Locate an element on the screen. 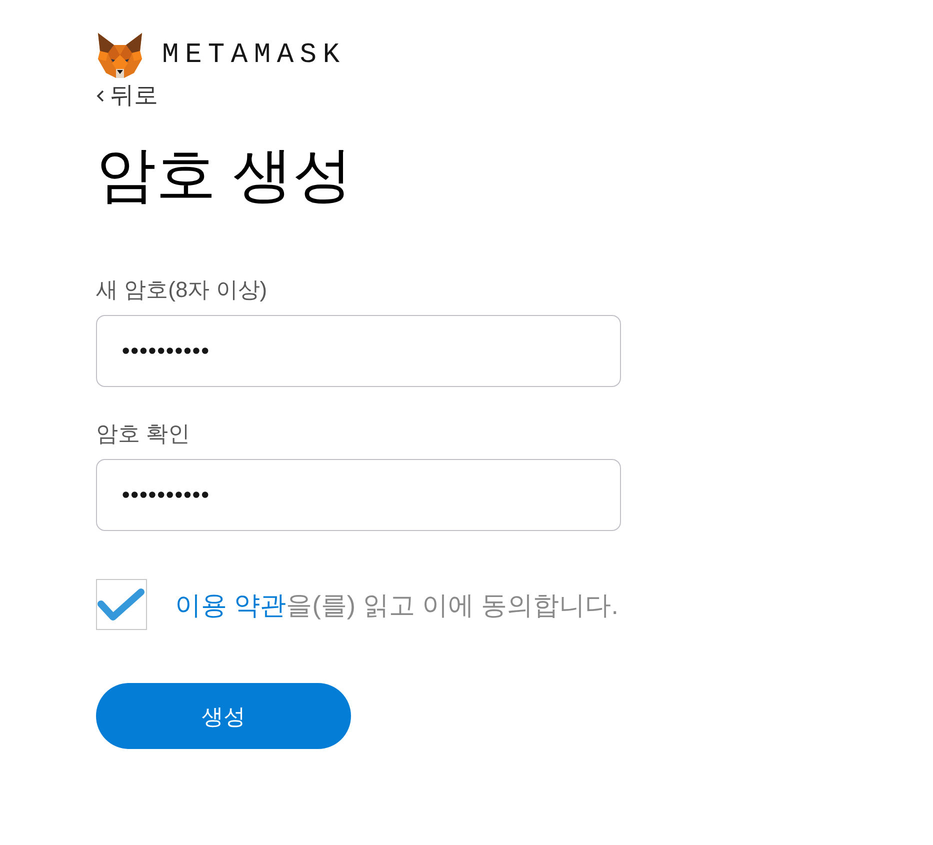  page-title: 암호 생성 is located at coordinates (224, 175).